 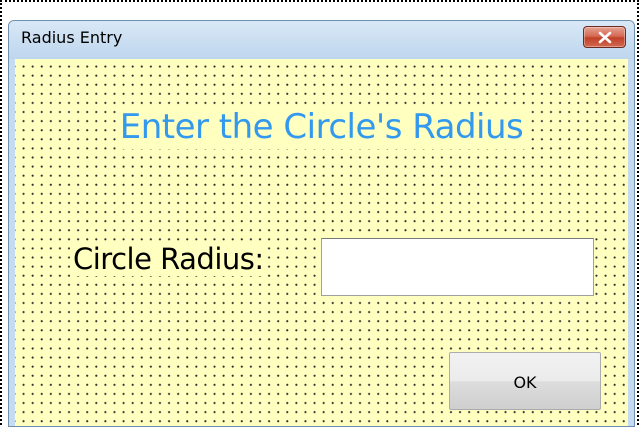 I want to click on circle-radius-input, so click(x=457, y=267).